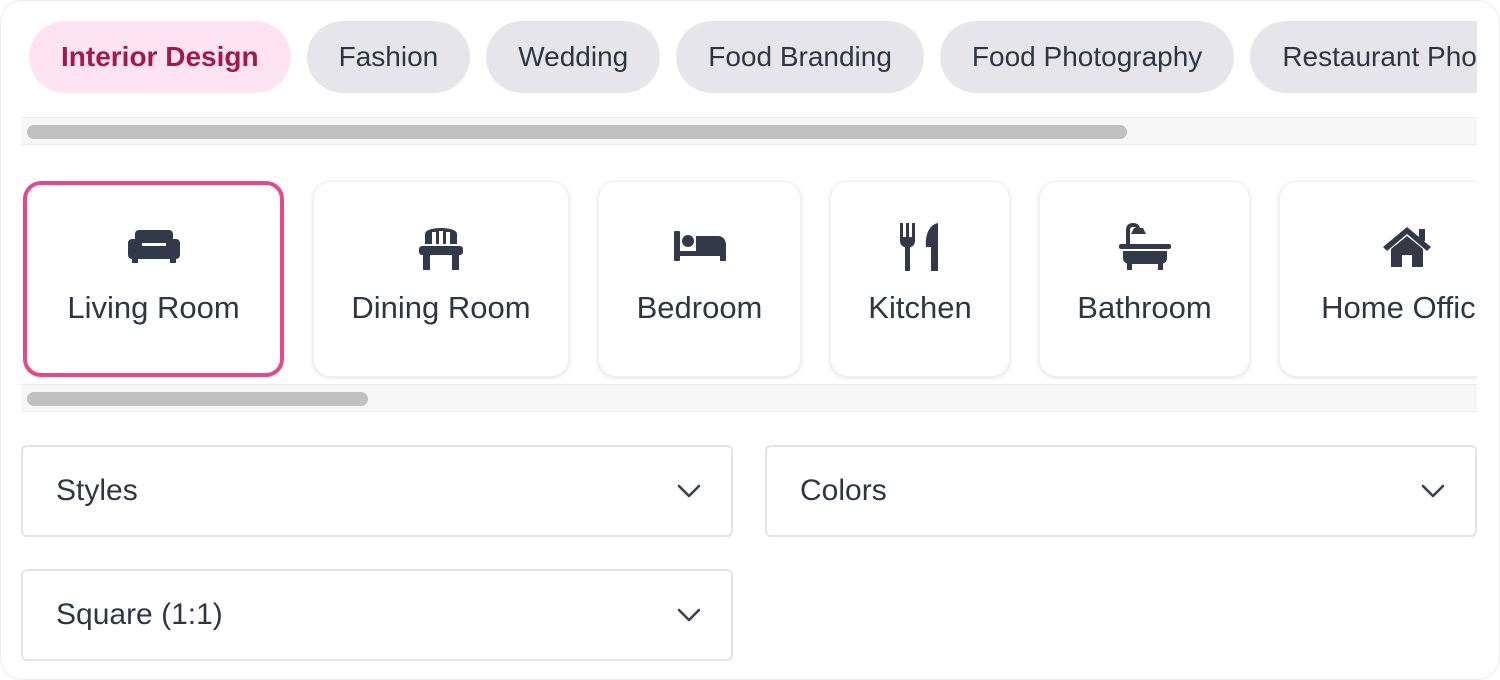 The height and width of the screenshot is (680, 1500). Describe the element at coordinates (577, 132) in the screenshot. I see `category-scrollbar-thumb` at that location.